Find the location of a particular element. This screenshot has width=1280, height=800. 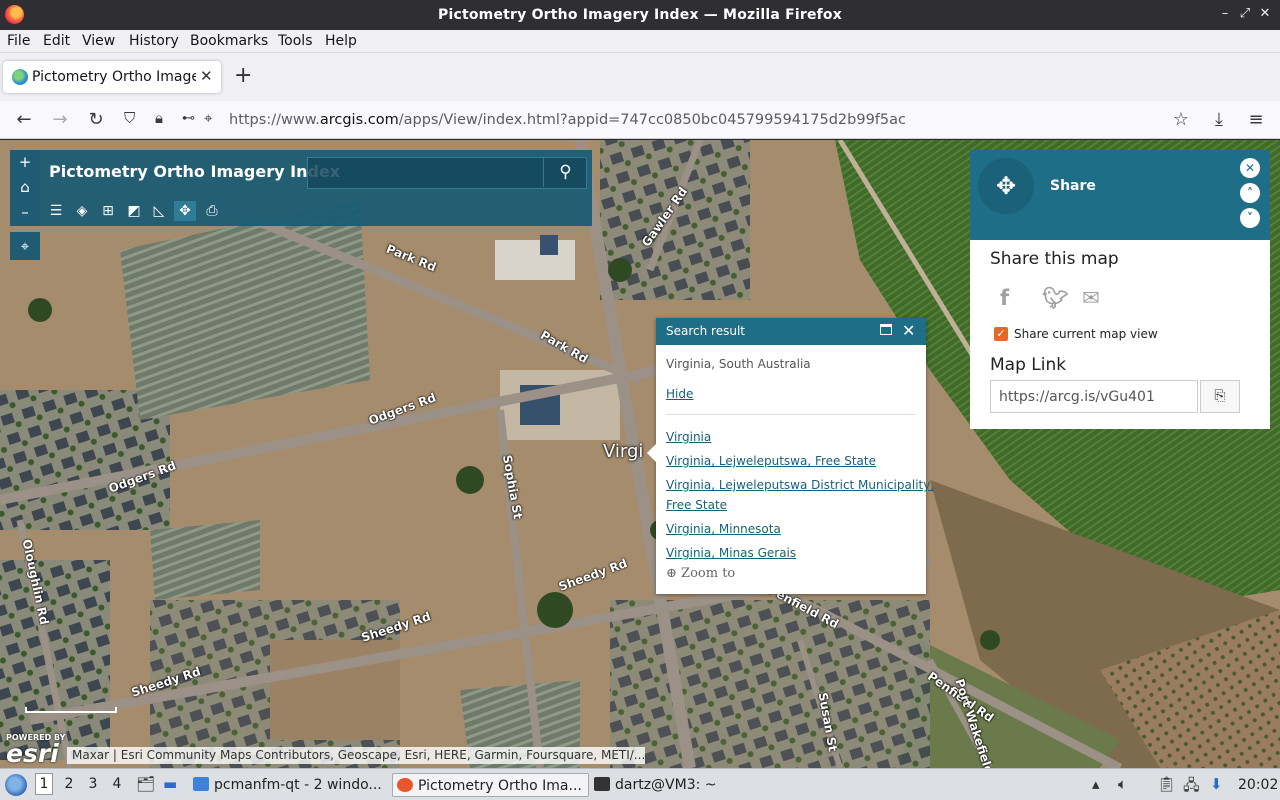

tab-close-icon: ✕ is located at coordinates (206, 76).